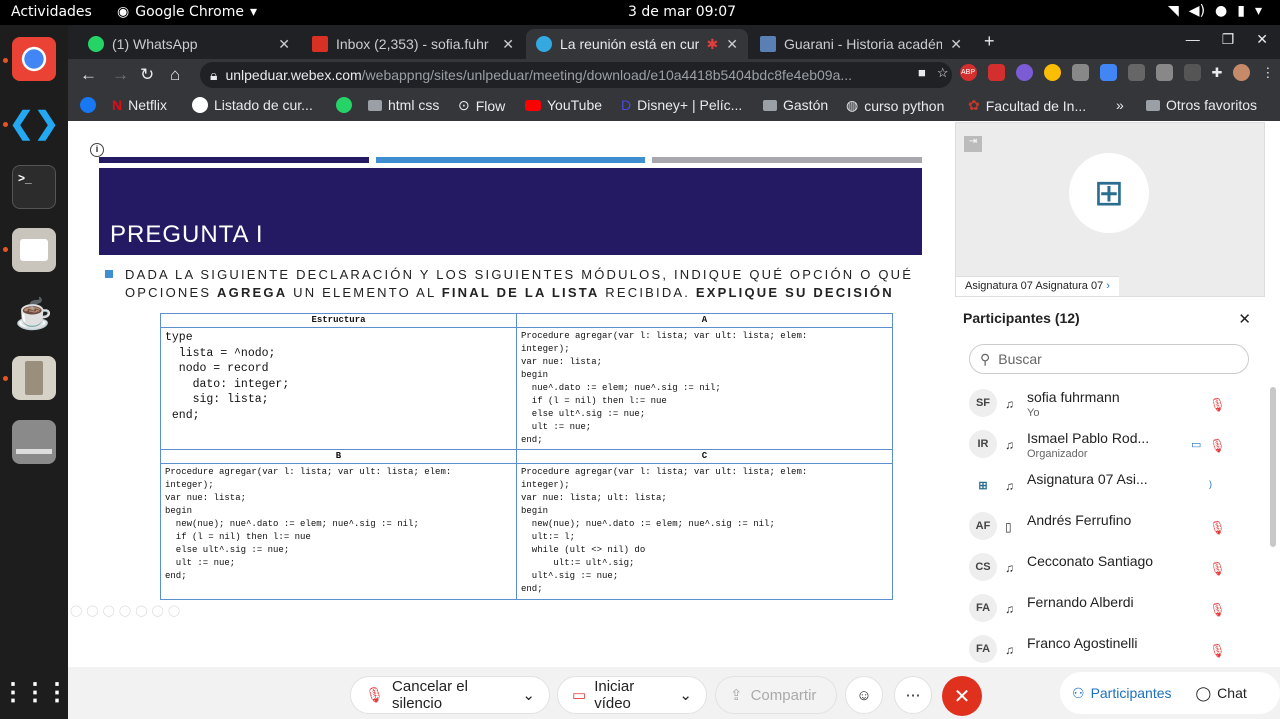 The width and height of the screenshot is (1280, 719). What do you see at coordinates (632, 695) in the screenshot?
I see `start-video-button: ▭ Iniciar vídeo ⌄` at bounding box center [632, 695].